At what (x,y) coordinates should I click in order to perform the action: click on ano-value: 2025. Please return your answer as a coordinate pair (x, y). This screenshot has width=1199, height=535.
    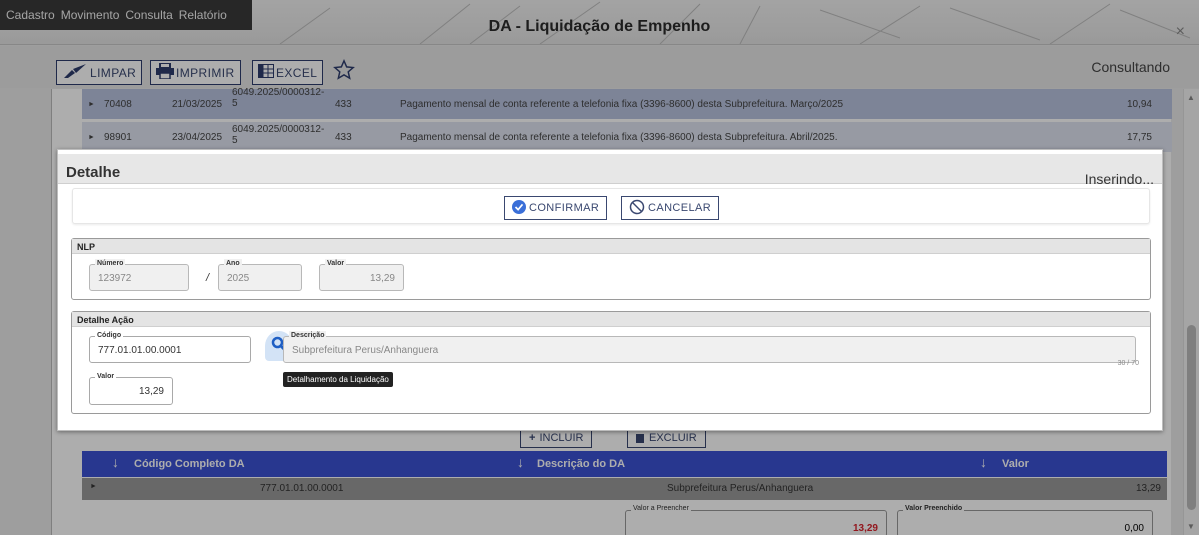
    Looking at the image, I should click on (238, 278).